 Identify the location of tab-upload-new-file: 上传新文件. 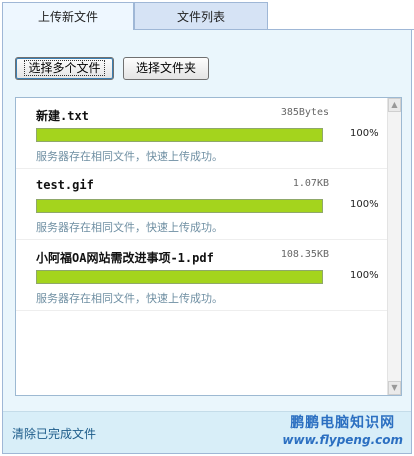
(68, 16).